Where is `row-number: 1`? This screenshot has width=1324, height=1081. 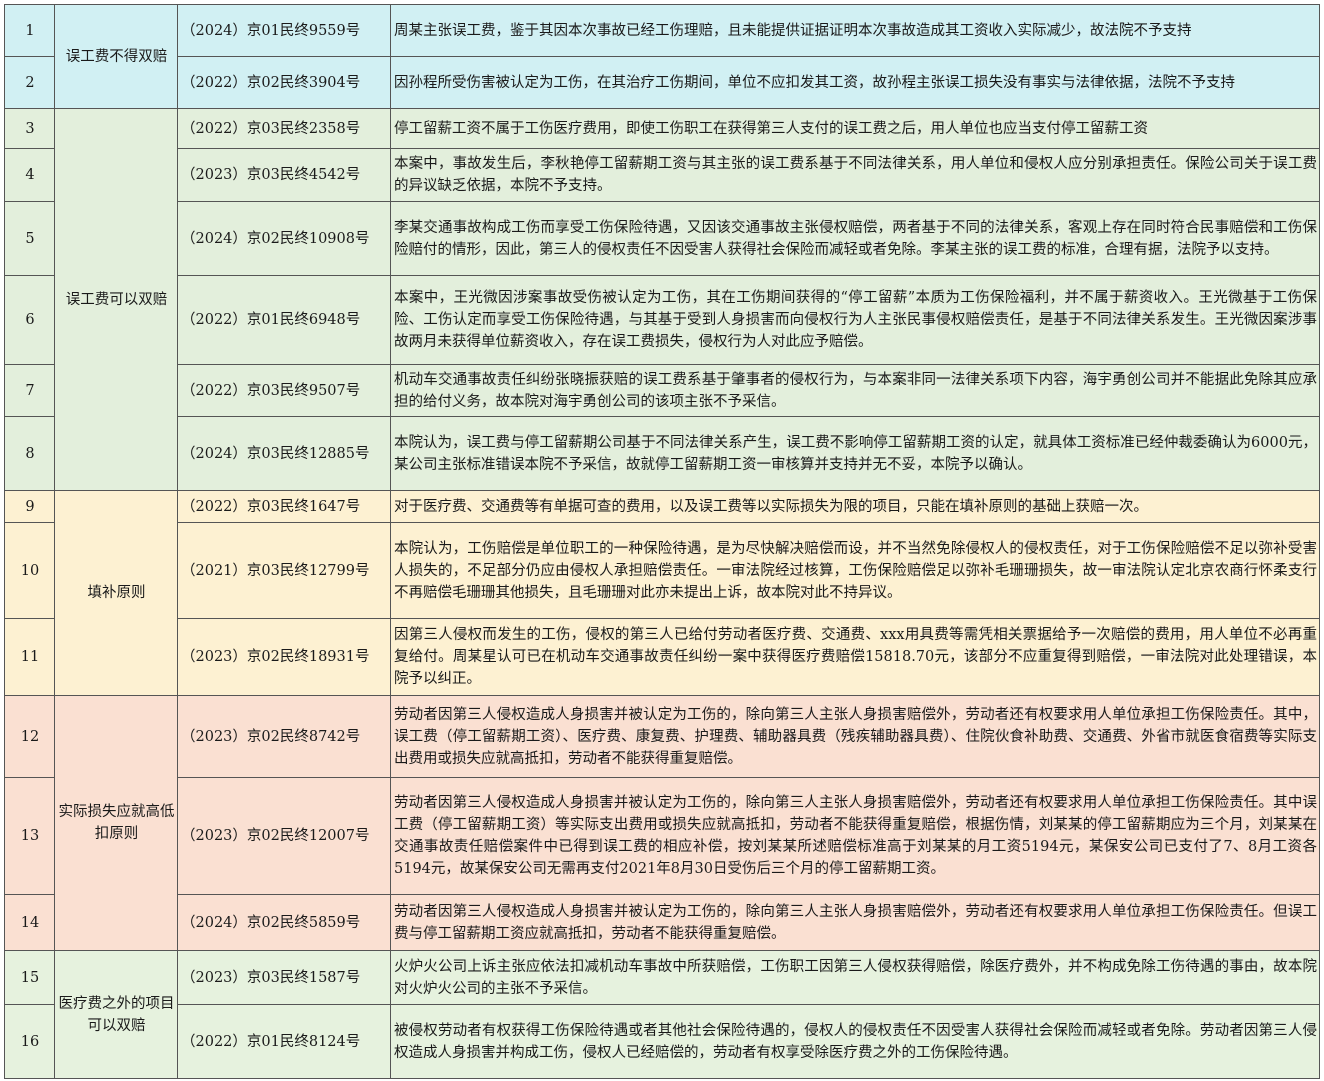 row-number: 1 is located at coordinates (29, 30).